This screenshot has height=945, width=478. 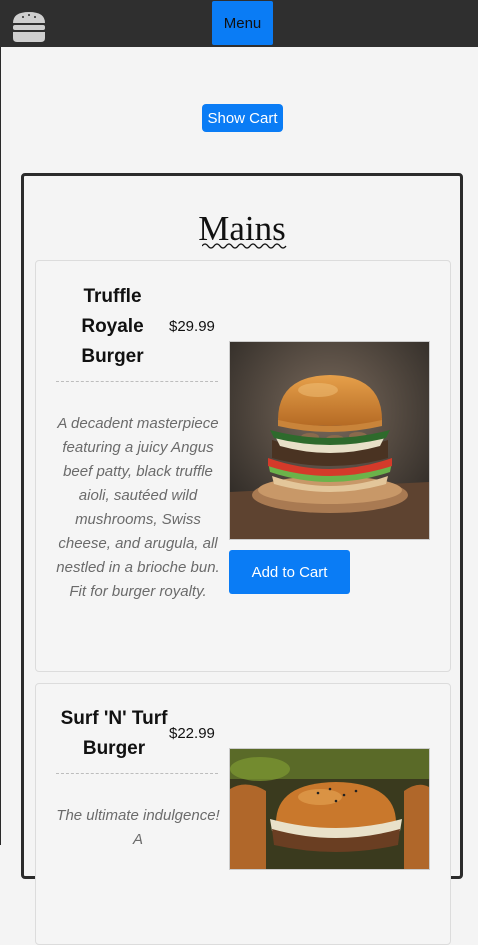 I want to click on truffle-burger-image, so click(x=329, y=440).